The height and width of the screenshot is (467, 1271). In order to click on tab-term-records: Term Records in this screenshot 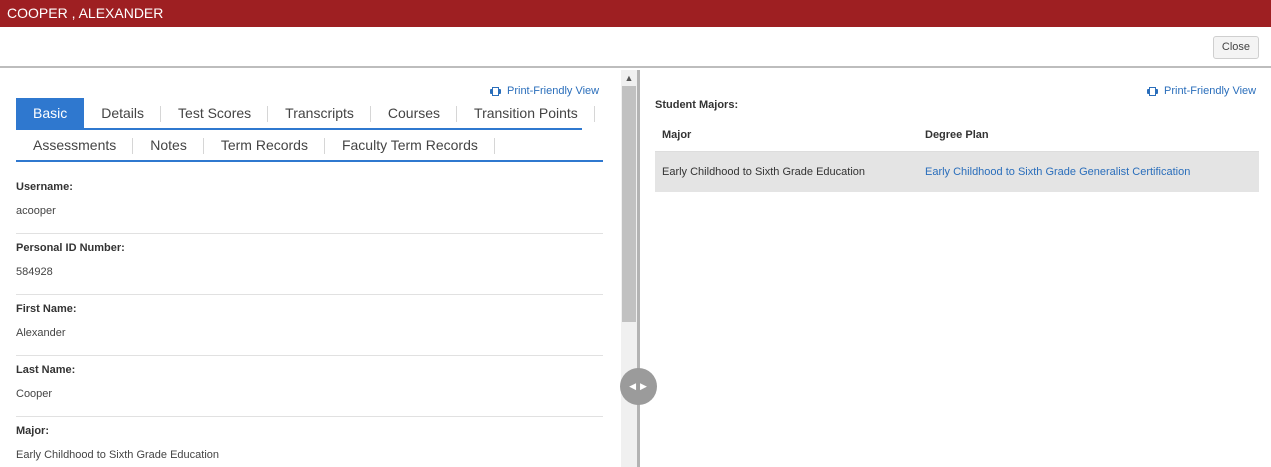, I will do `click(265, 145)`.